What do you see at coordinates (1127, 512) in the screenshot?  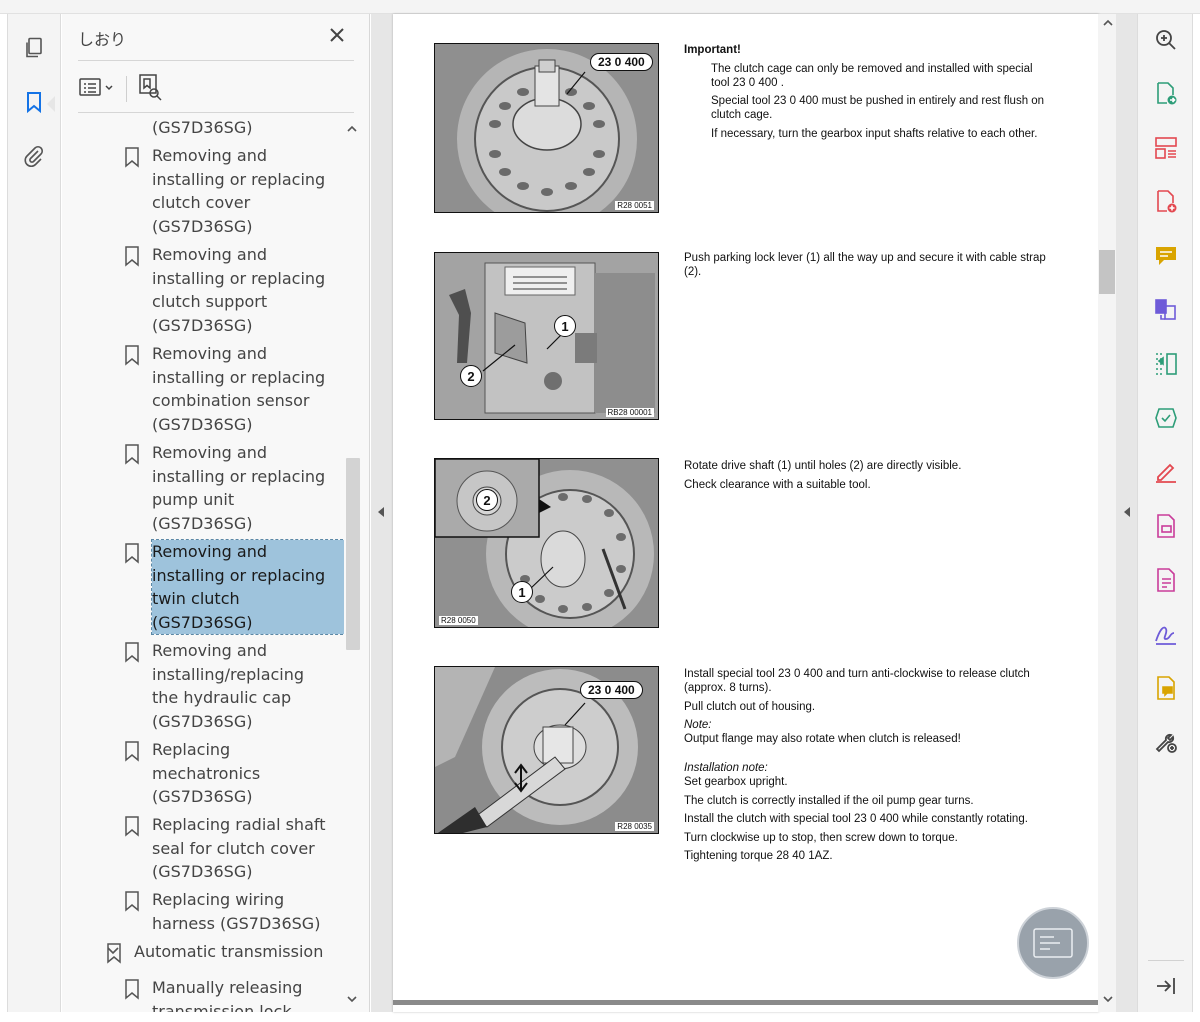 I see `collapse-right-panel-icon` at bounding box center [1127, 512].